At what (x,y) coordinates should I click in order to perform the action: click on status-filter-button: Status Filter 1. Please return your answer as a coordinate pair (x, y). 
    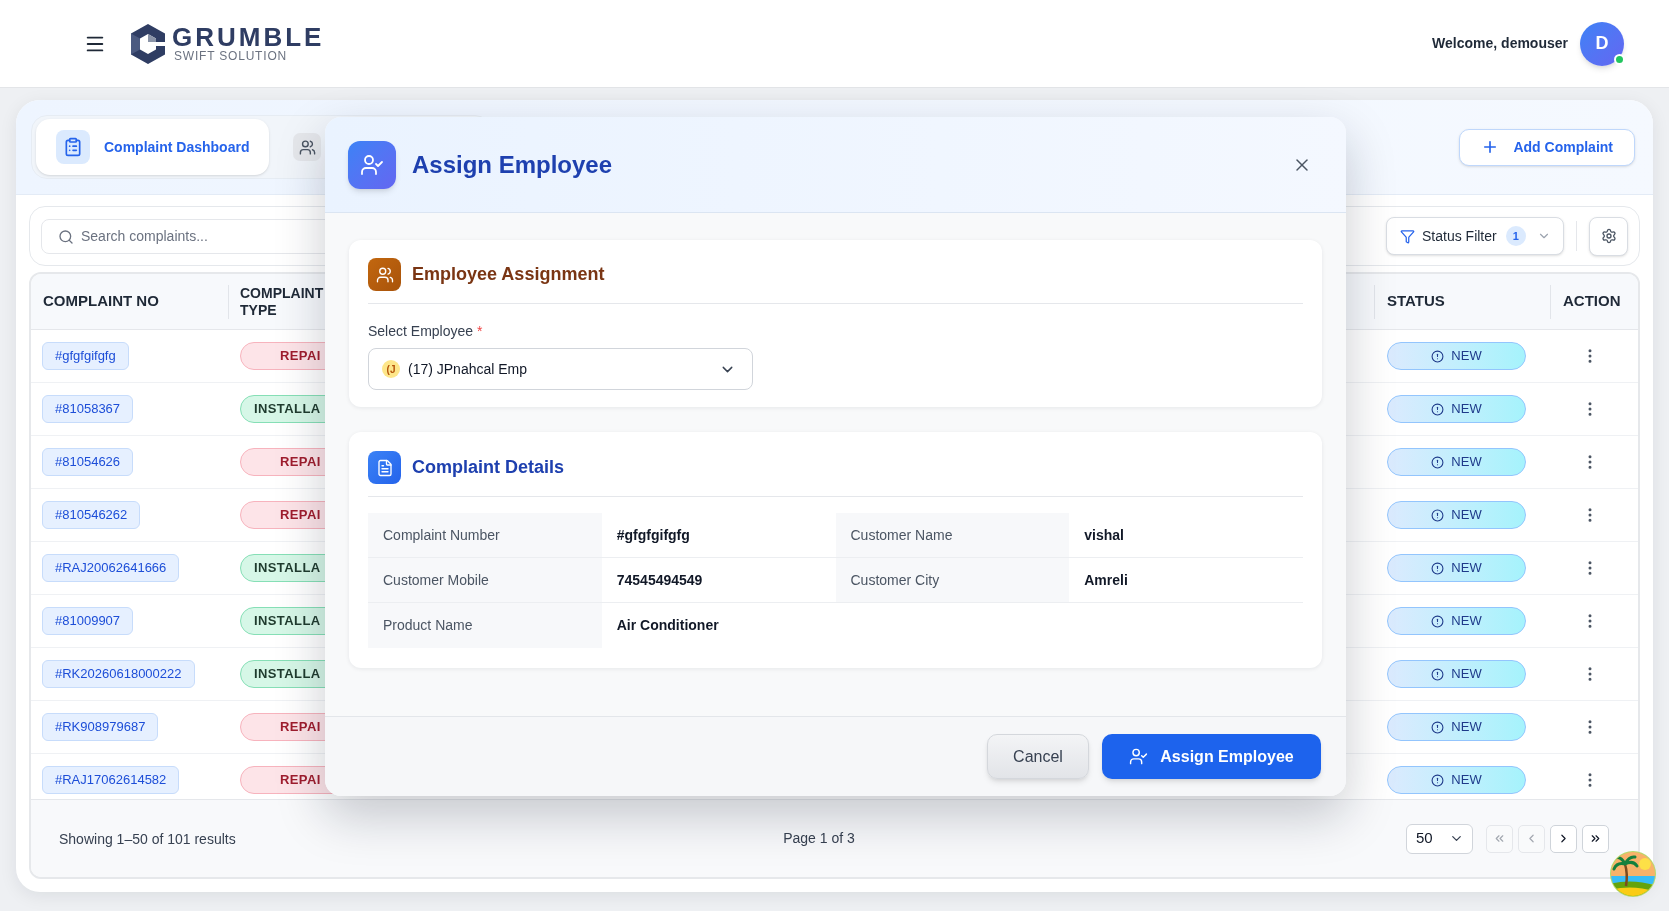
    Looking at the image, I should click on (1475, 236).